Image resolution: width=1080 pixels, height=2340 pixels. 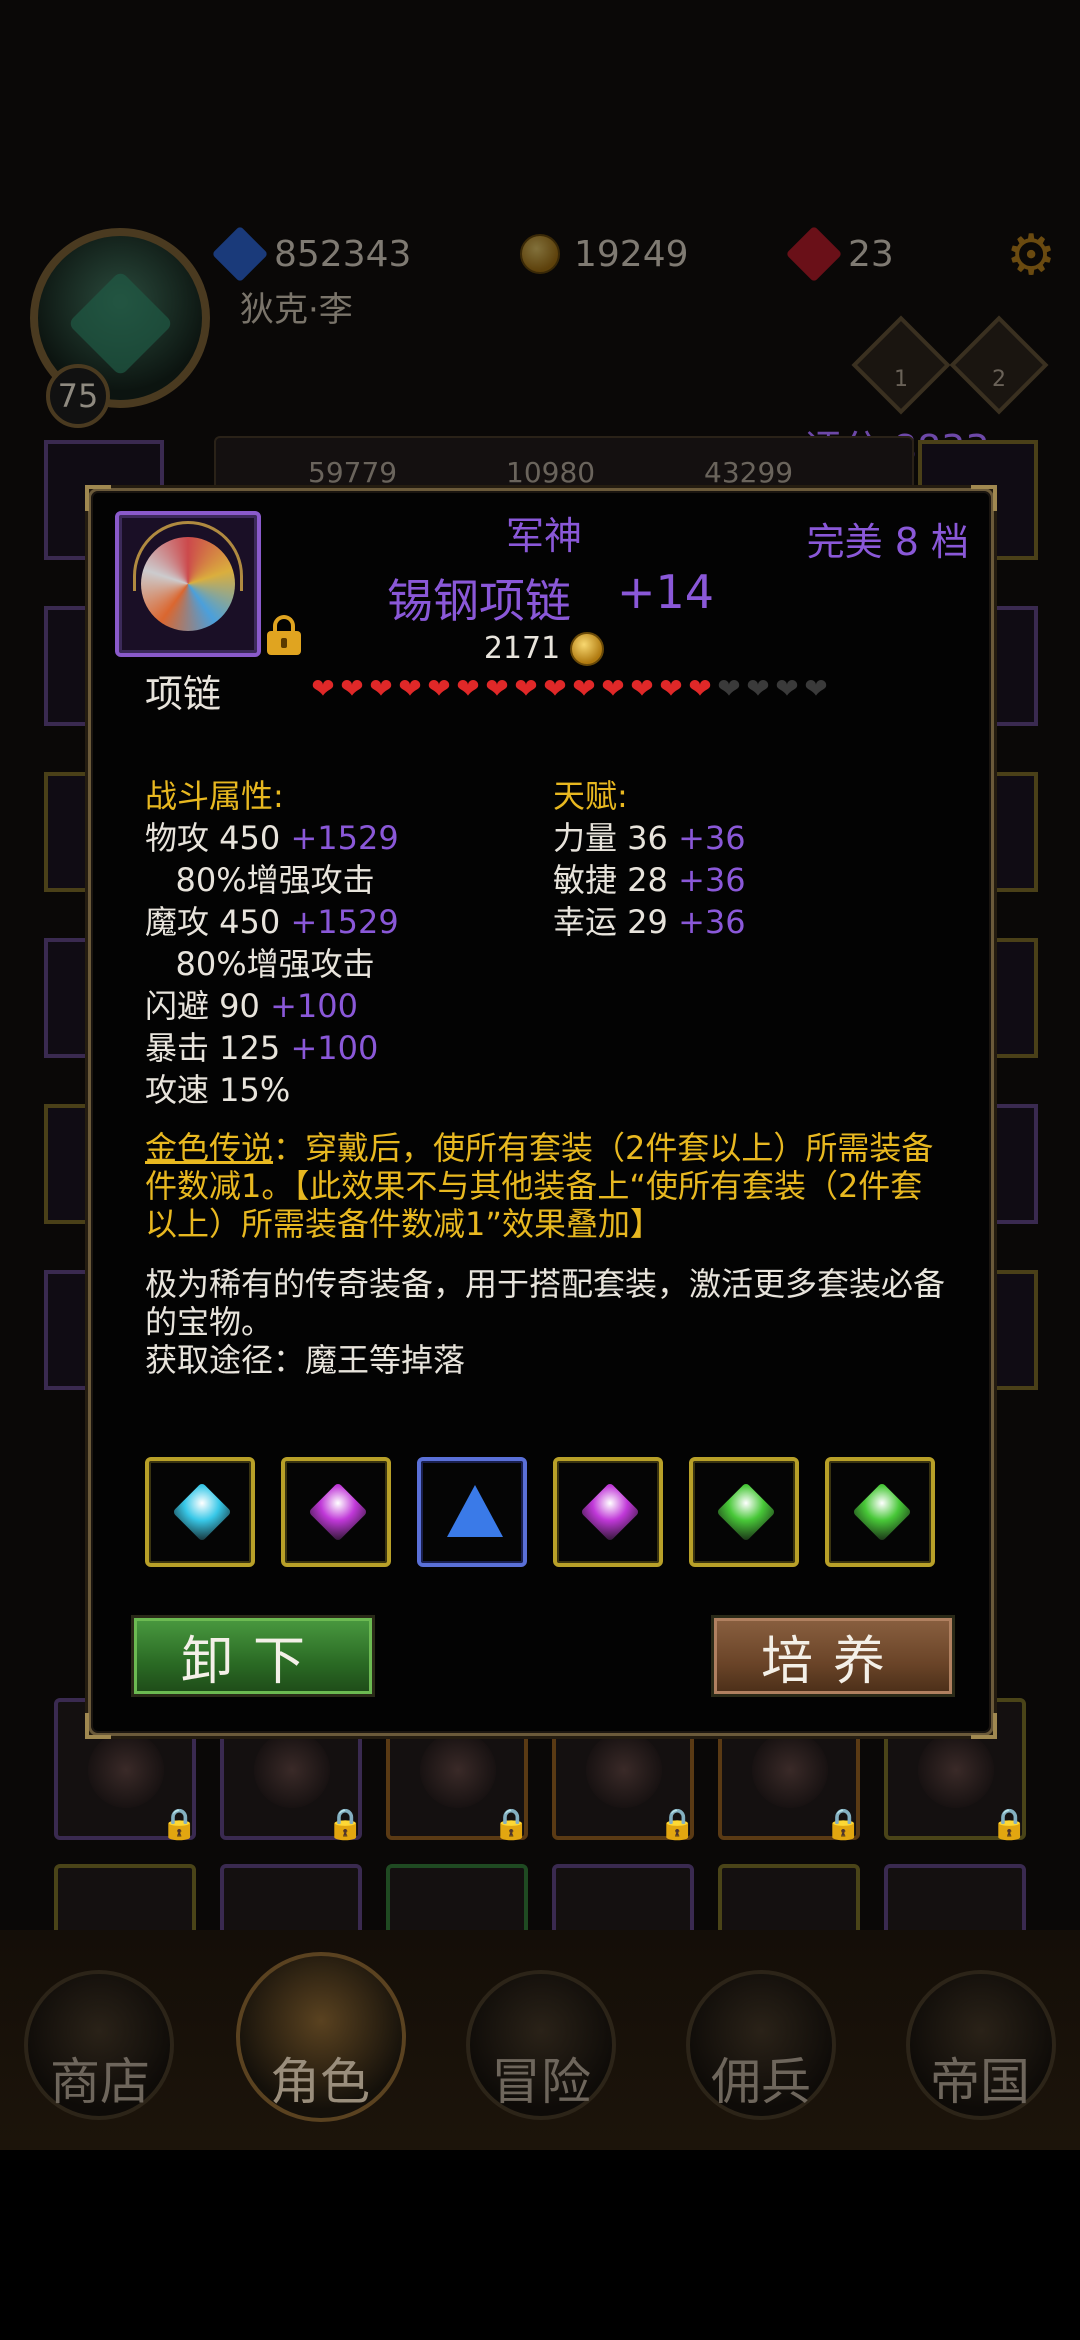 I want to click on combat-stat-line: 魔攻 450 +1529, so click(x=272, y=920).